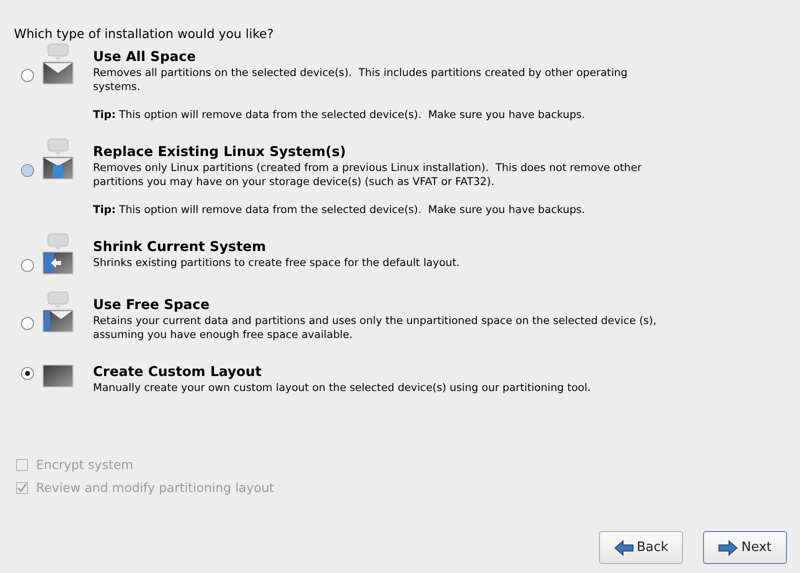  I want to click on option-title: Replace Existing Linux System(s), so click(220, 152).